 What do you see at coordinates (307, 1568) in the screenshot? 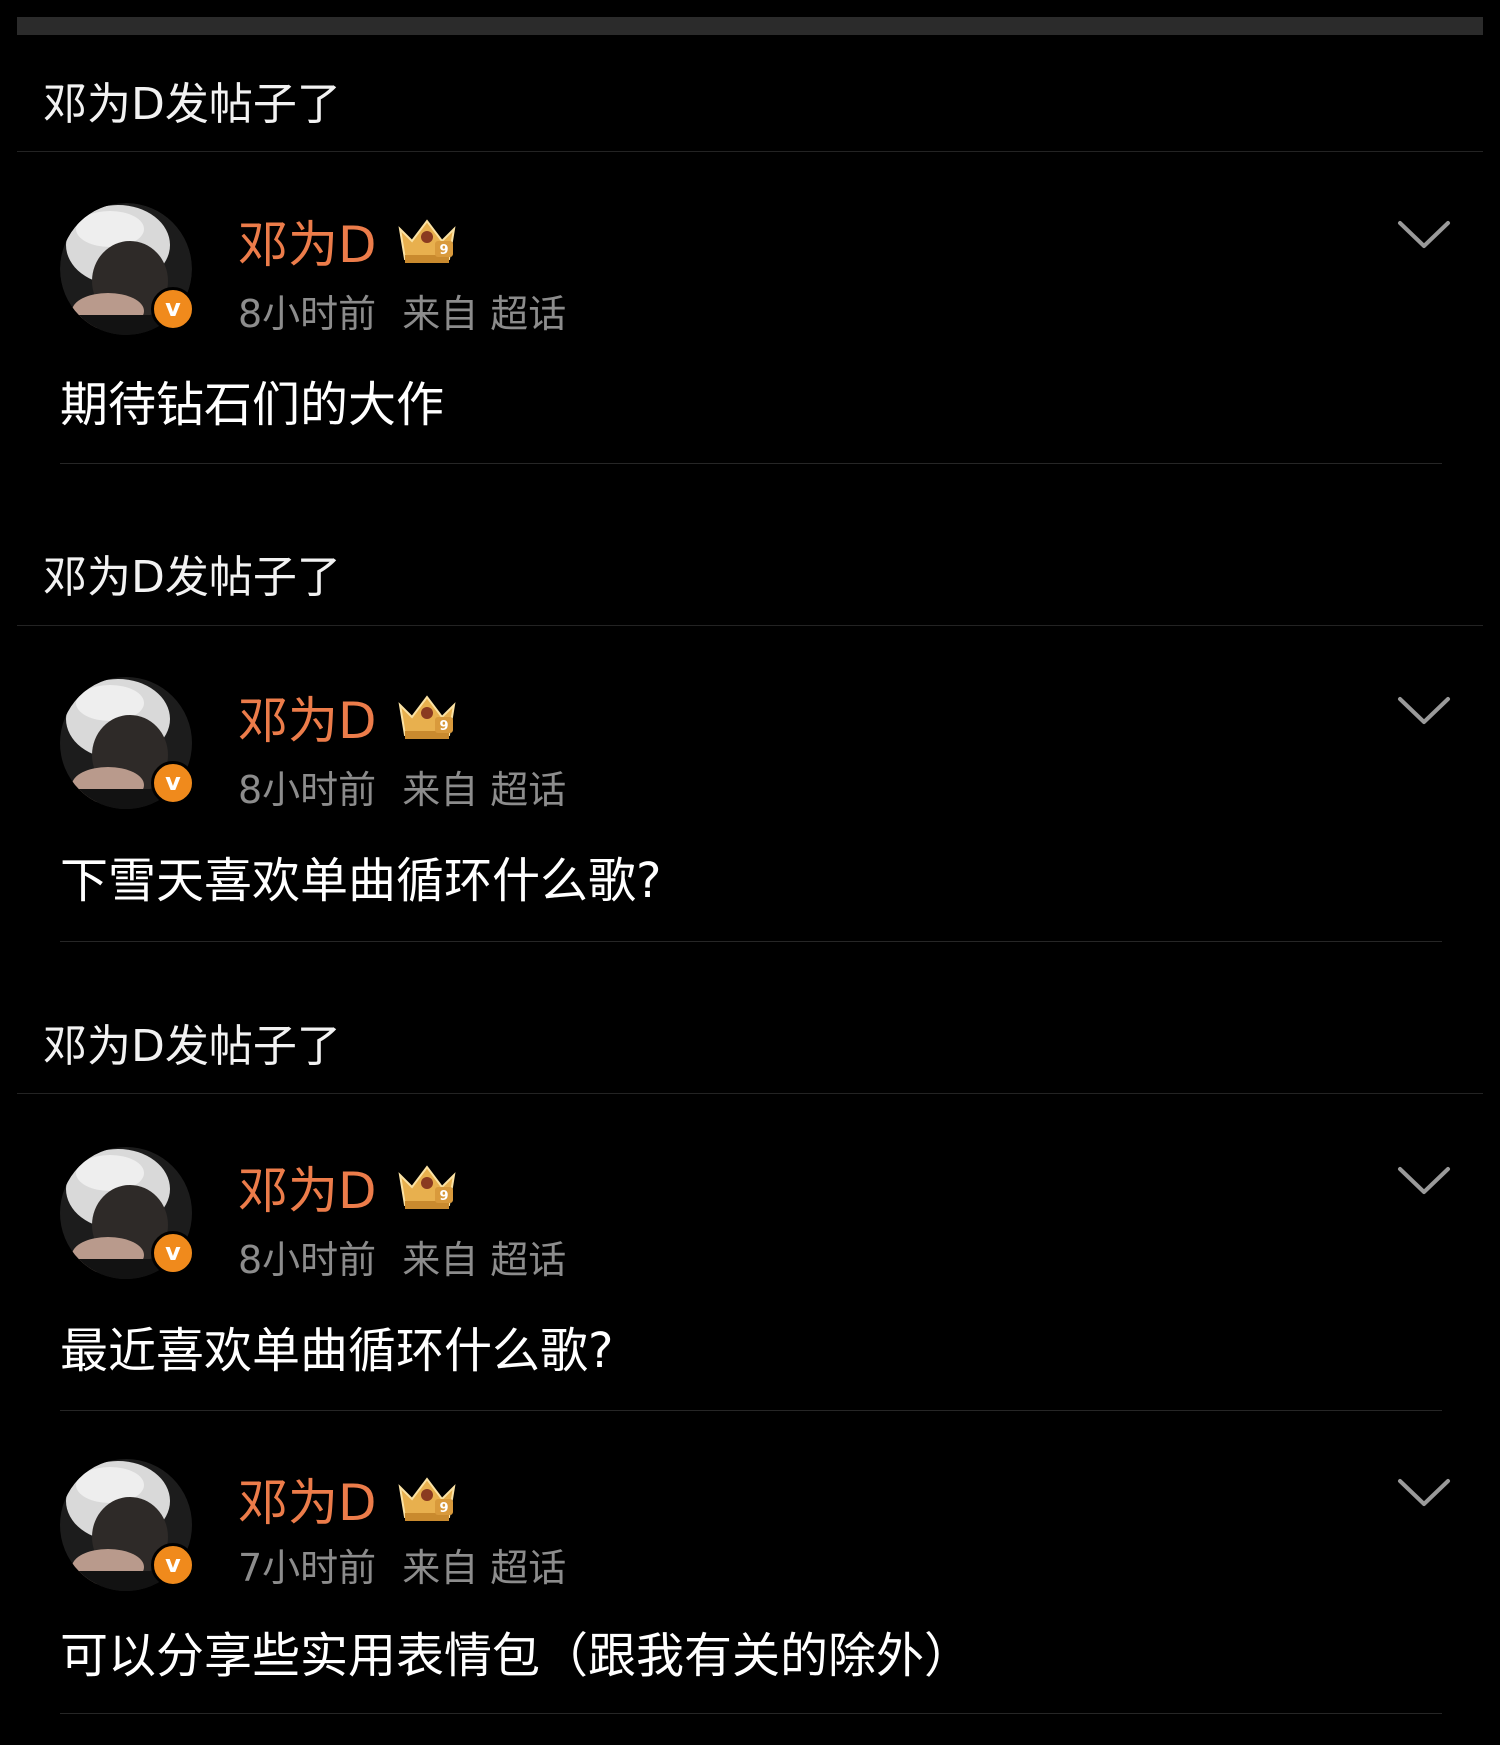
I see `post-time: 7小时前` at bounding box center [307, 1568].